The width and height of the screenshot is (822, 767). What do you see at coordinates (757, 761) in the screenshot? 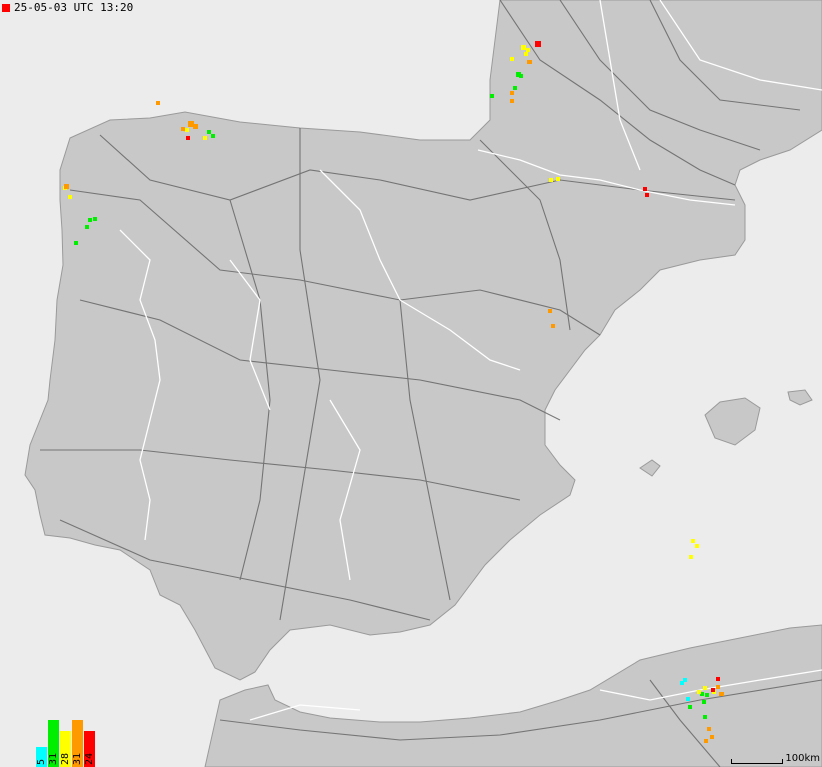
I see `scale-bar` at bounding box center [757, 761].